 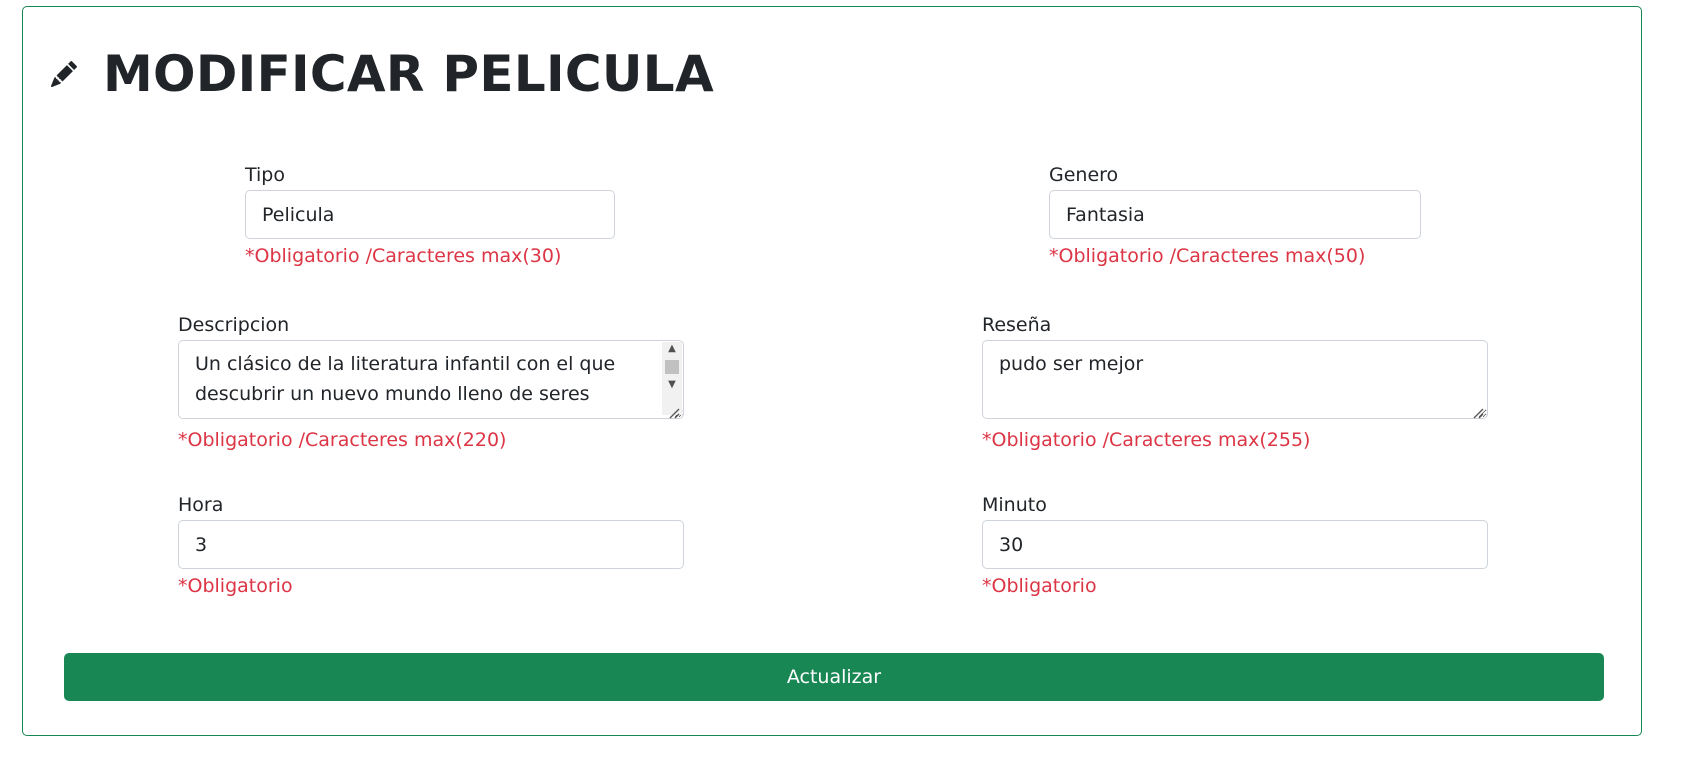 What do you see at coordinates (265, 175) in the screenshot?
I see `tipo-label: Tipo` at bounding box center [265, 175].